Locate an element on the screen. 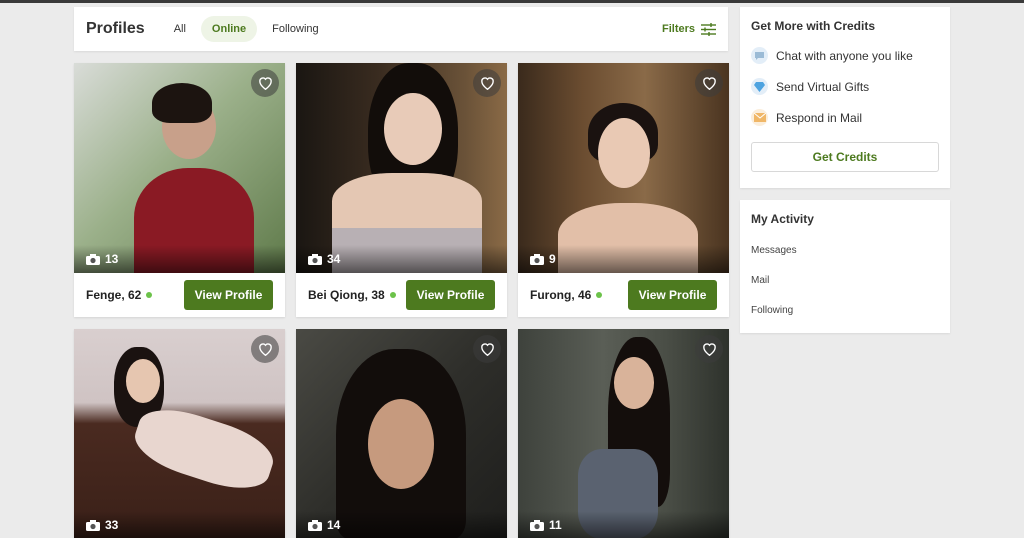 The image size is (1024, 538). profile-card: 14 is located at coordinates (401, 433).